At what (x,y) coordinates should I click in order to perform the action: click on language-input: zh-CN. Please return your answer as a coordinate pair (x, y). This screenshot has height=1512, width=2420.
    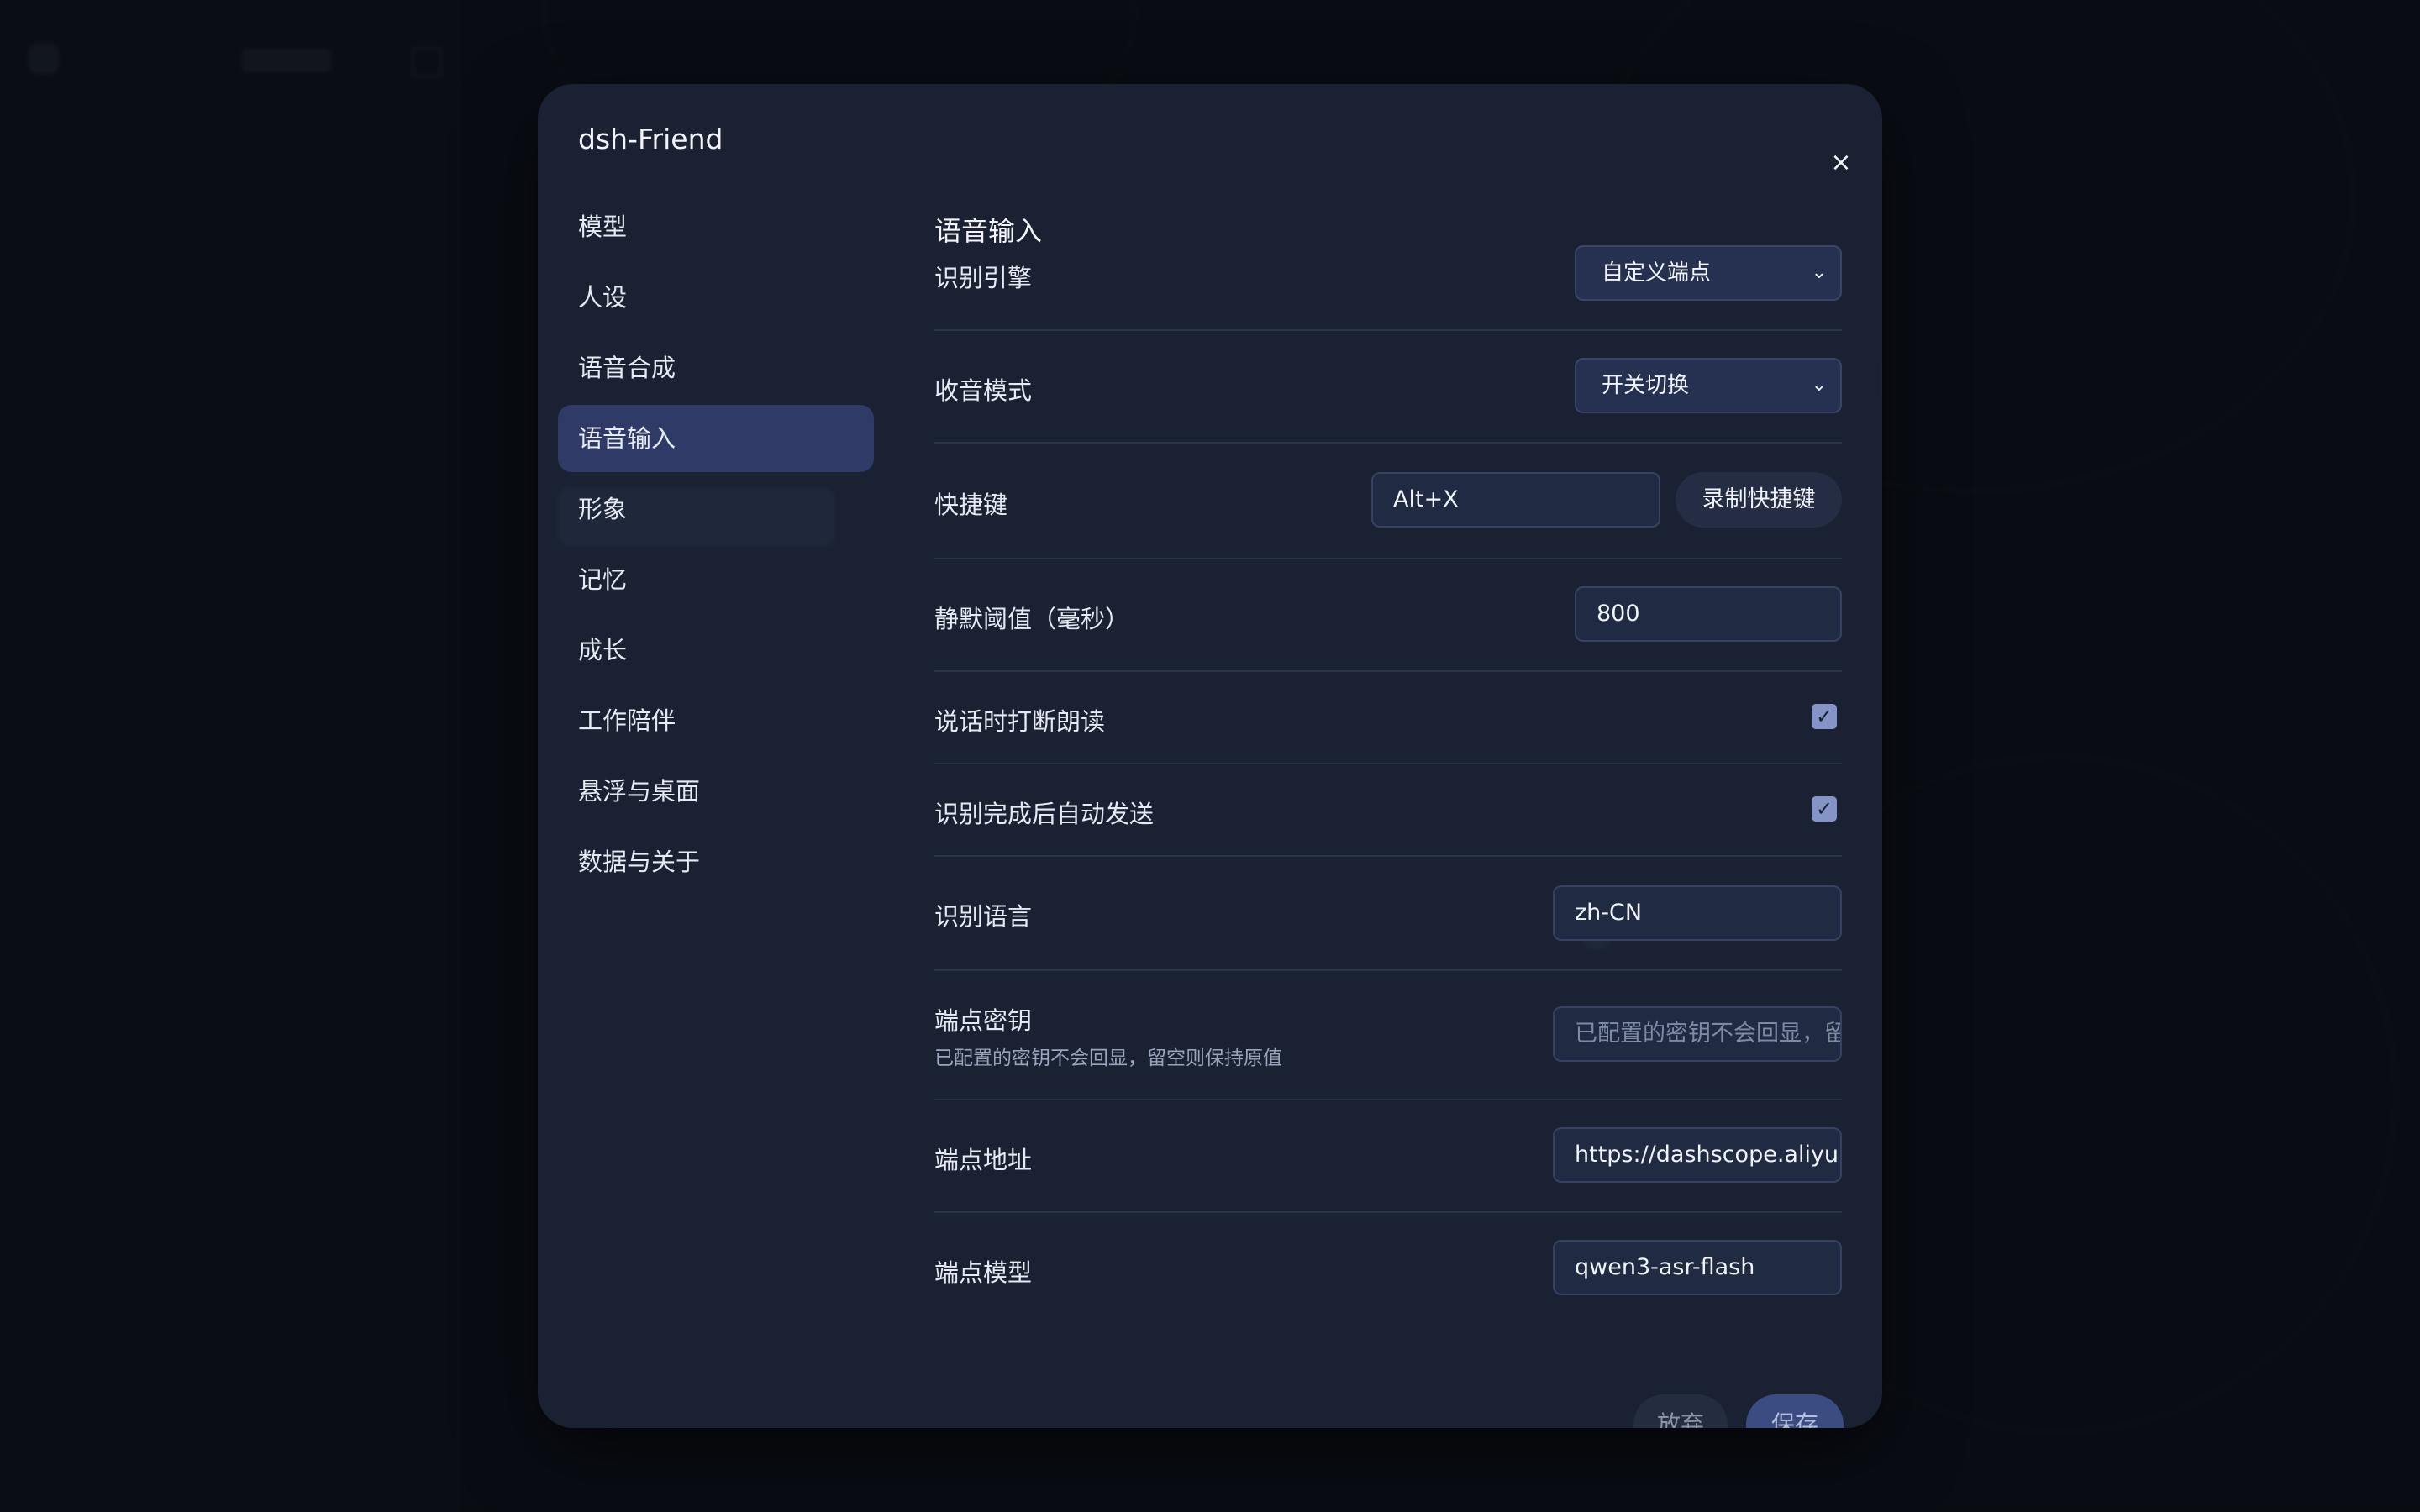
    Looking at the image, I should click on (1697, 913).